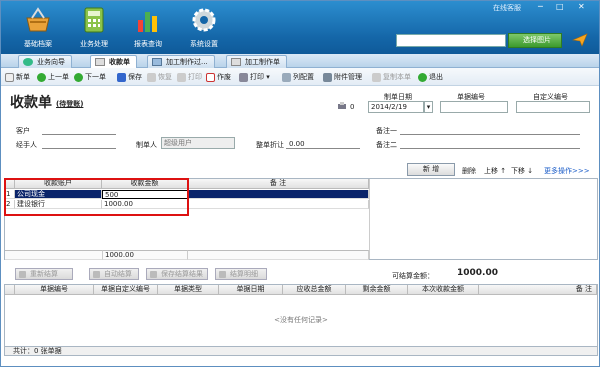  What do you see at coordinates (38, 29) in the screenshot?
I see `nav-basic-archives: 基础档案` at bounding box center [38, 29].